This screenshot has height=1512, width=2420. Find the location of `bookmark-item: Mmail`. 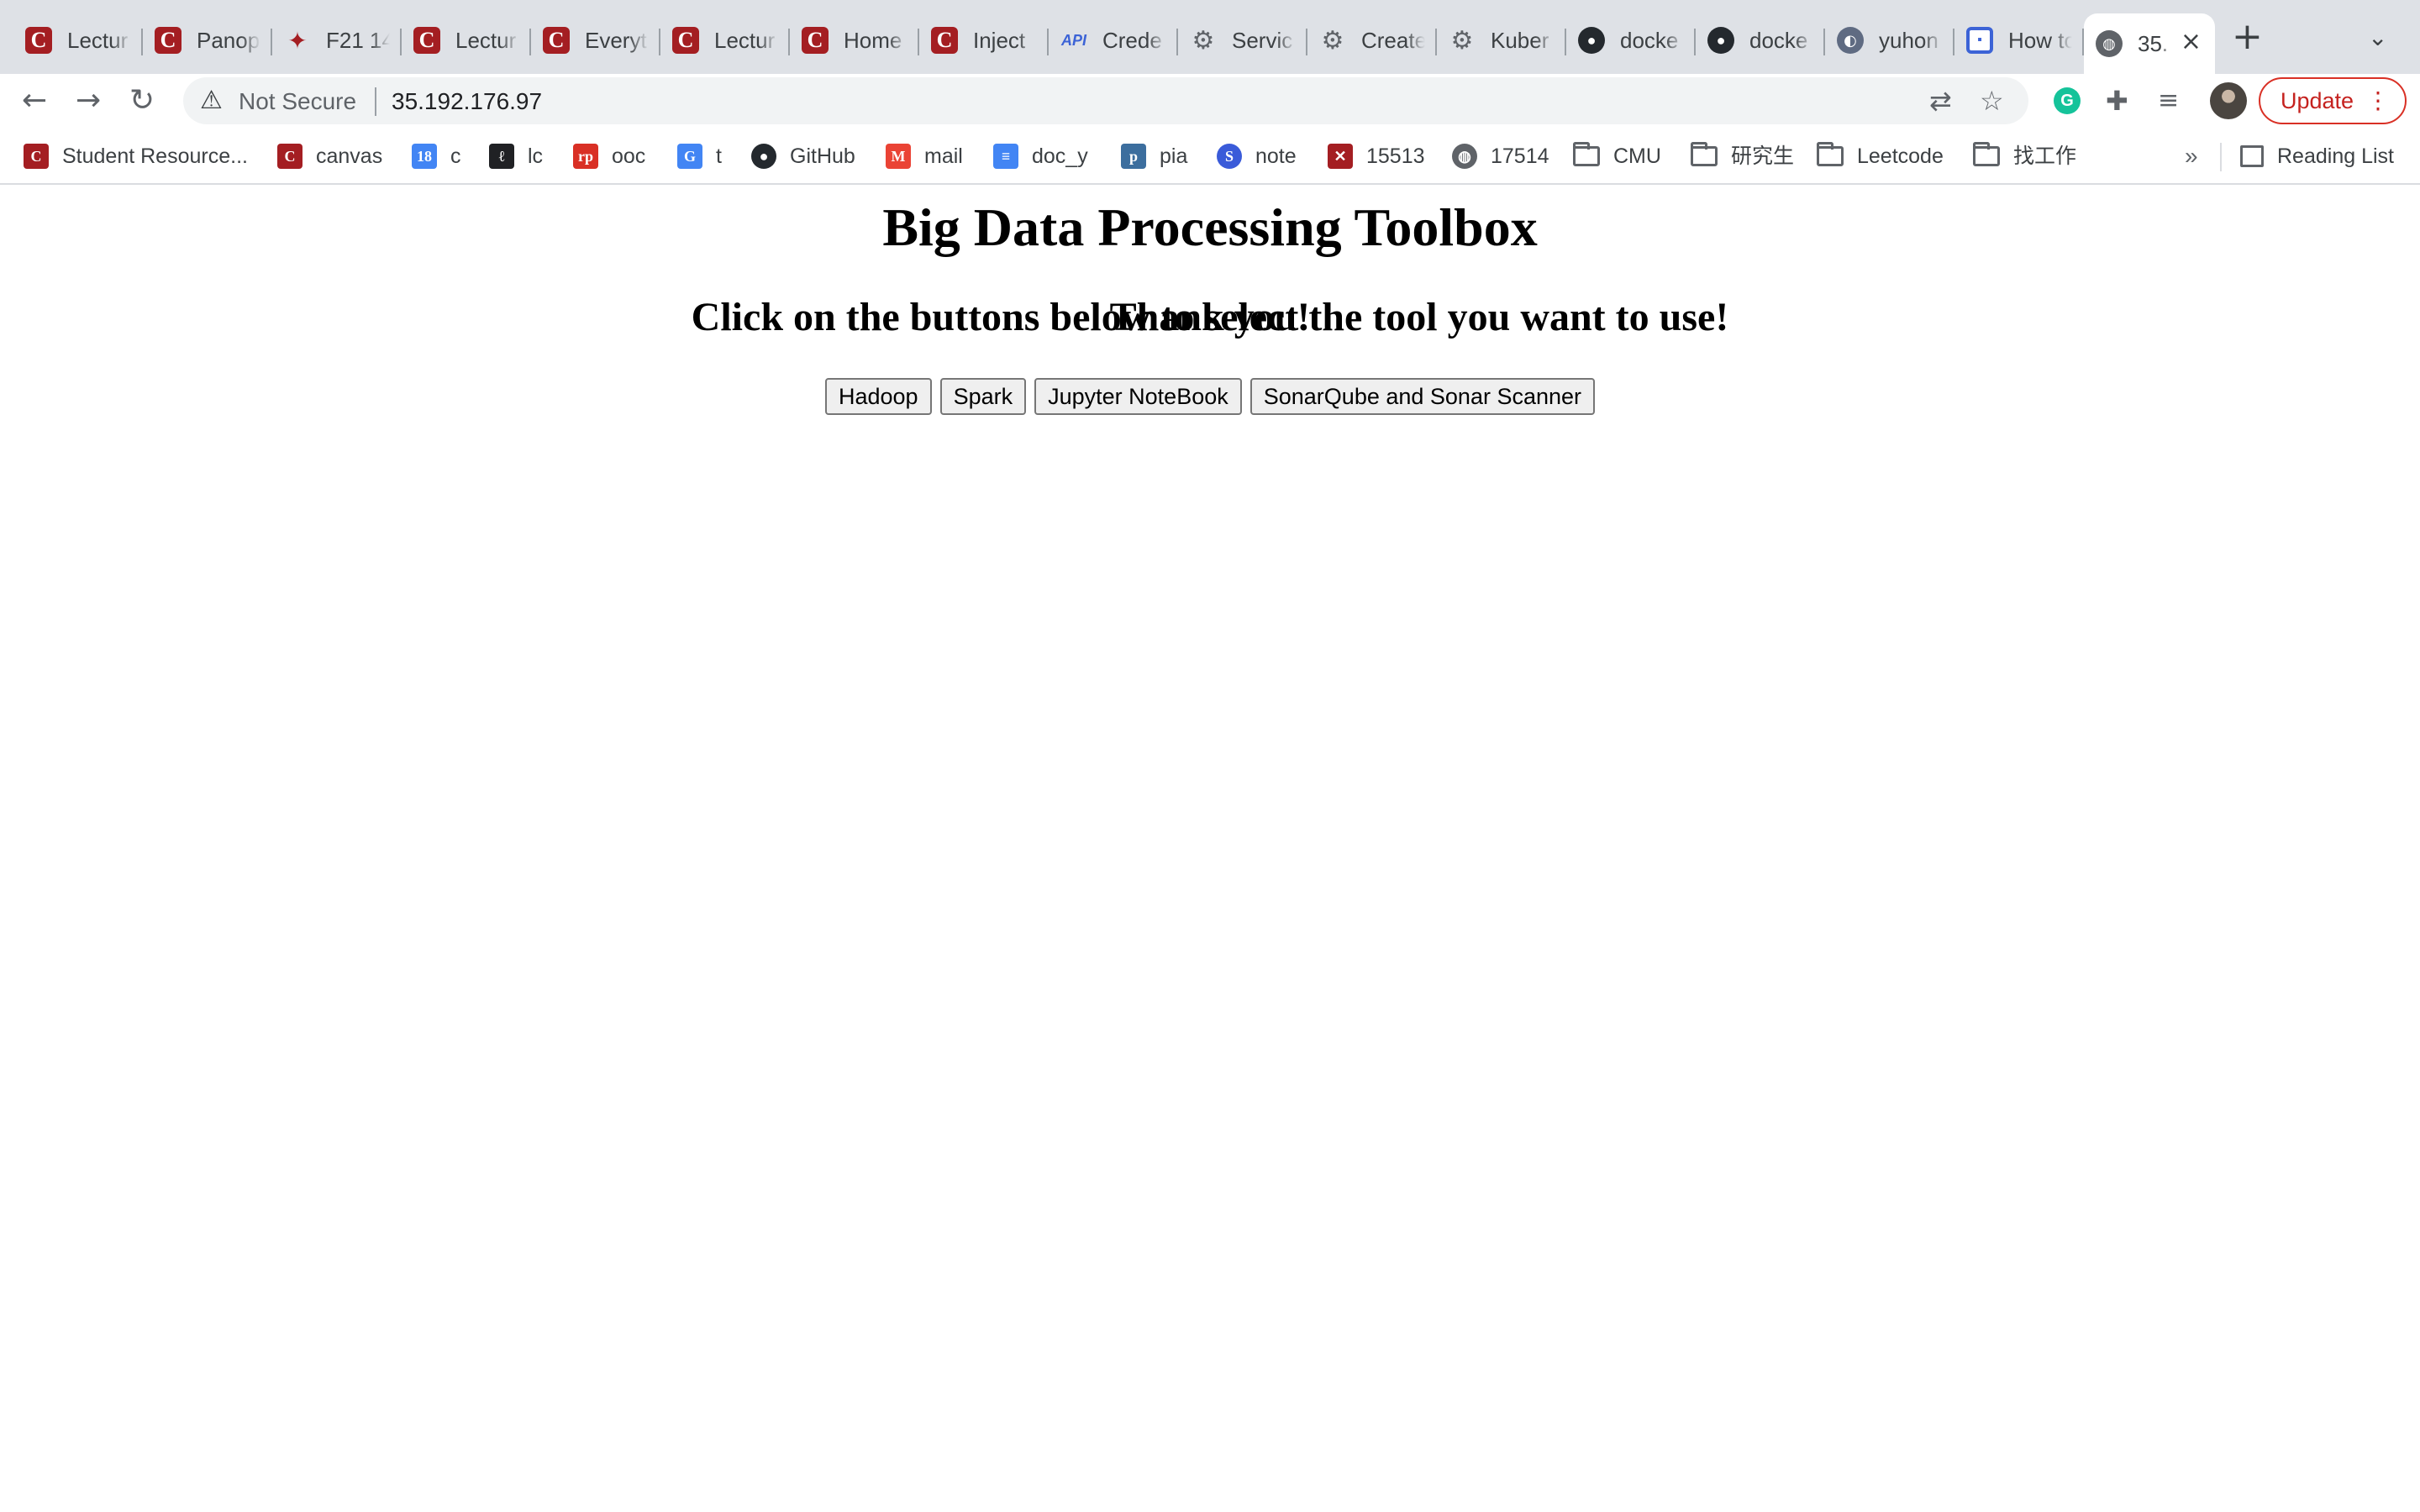

bookmark-item: Mmail is located at coordinates (925, 156).